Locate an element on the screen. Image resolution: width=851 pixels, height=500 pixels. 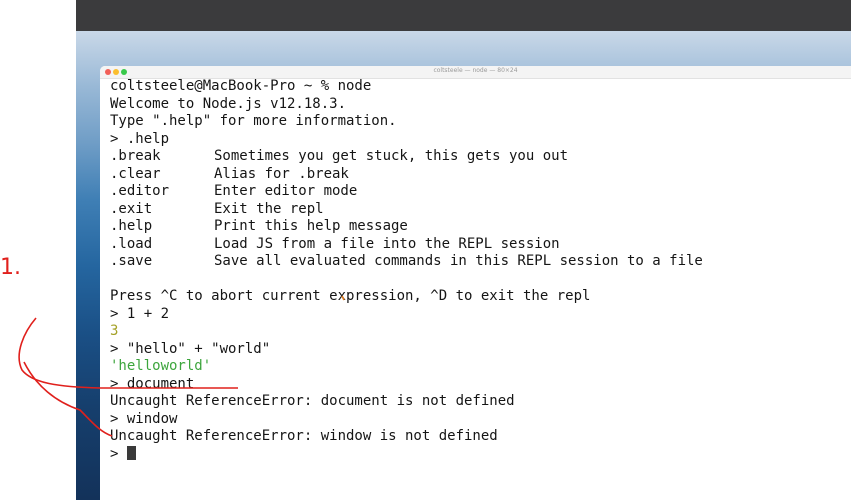
annotation-overlay: 1. is located at coordinates (172, 346).